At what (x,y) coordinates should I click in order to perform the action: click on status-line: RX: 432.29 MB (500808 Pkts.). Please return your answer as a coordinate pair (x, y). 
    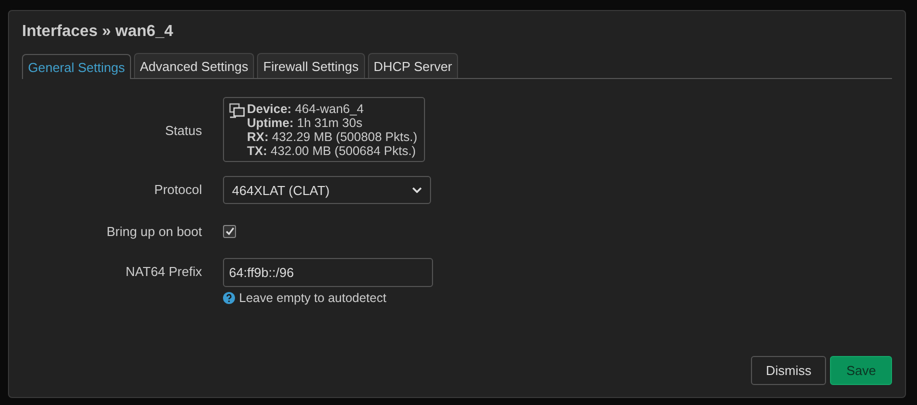
    Looking at the image, I should click on (332, 137).